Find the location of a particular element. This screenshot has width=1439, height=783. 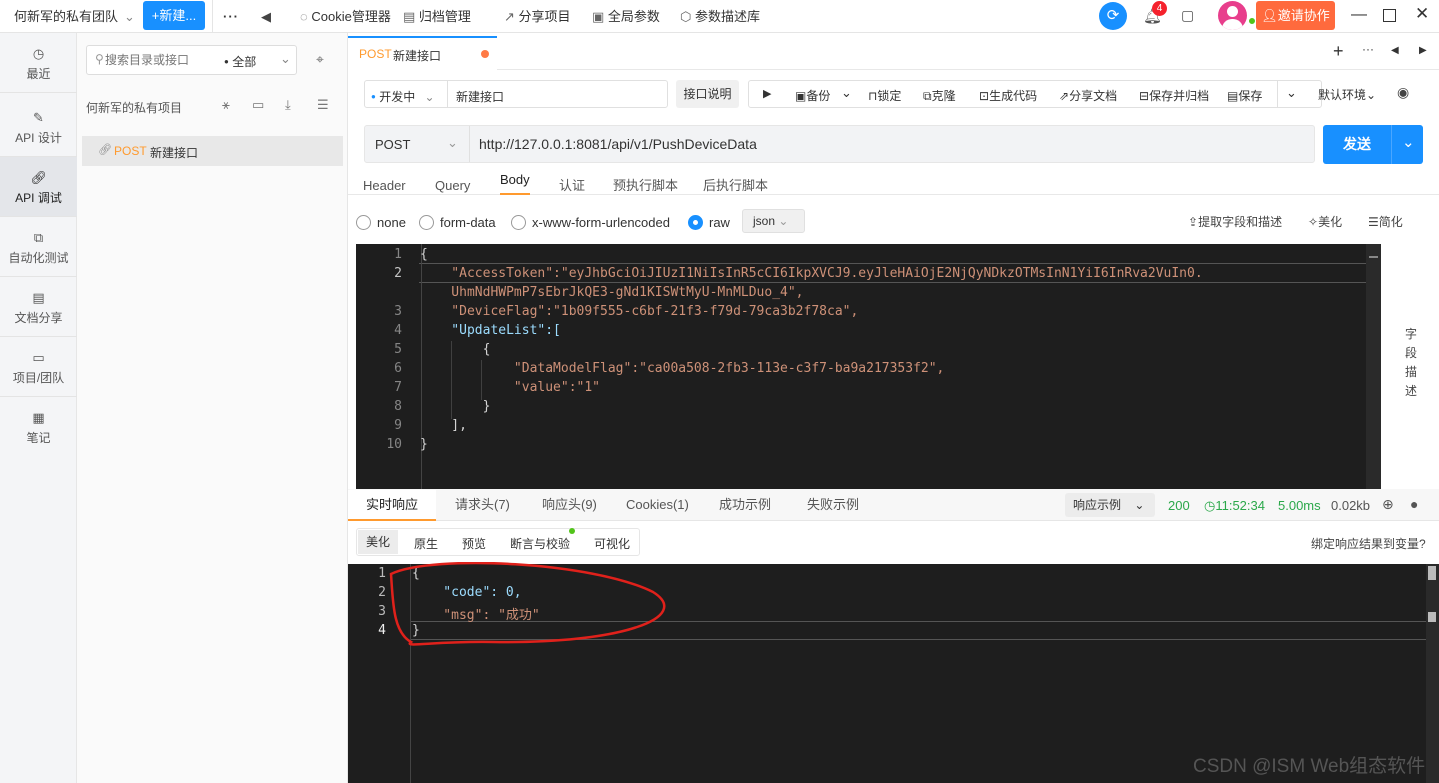

tab-realtime-response: 实时响应 is located at coordinates (392, 505).